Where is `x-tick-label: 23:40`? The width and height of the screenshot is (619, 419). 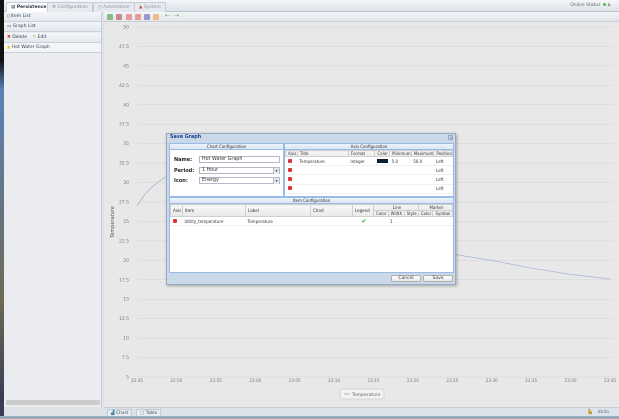
x-tick-label: 23:40 is located at coordinates (571, 380).